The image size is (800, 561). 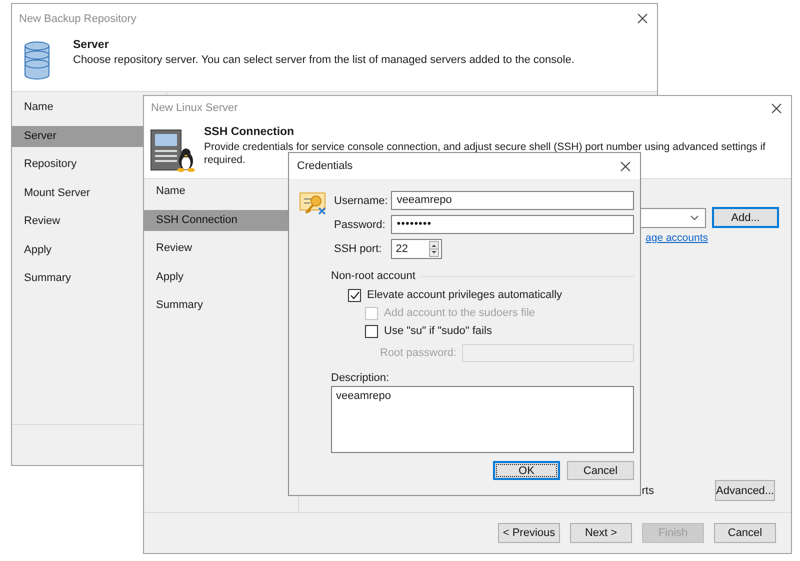 I want to click on dialog-button: OK, so click(x=526, y=470).